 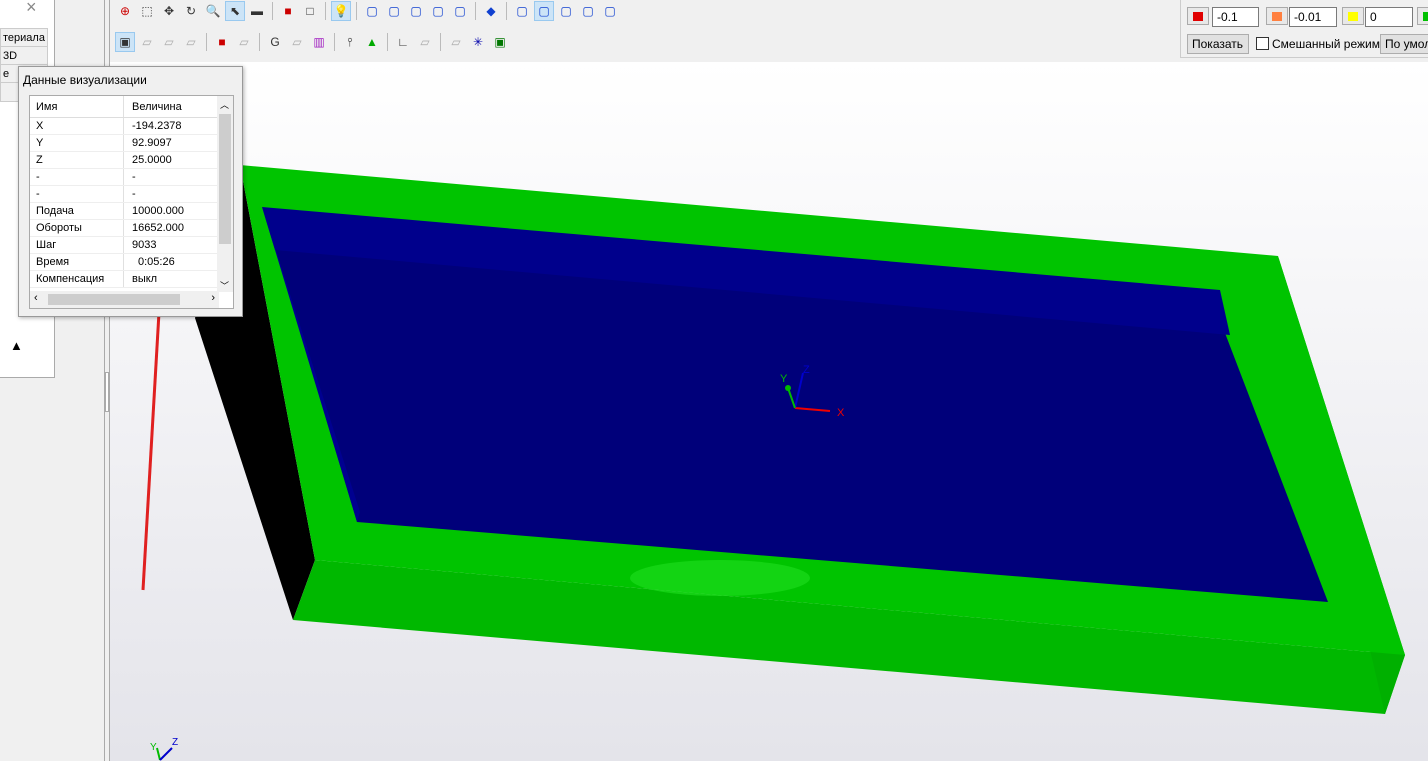 What do you see at coordinates (77, 262) in the screenshot?
I see `row-name: Время` at bounding box center [77, 262].